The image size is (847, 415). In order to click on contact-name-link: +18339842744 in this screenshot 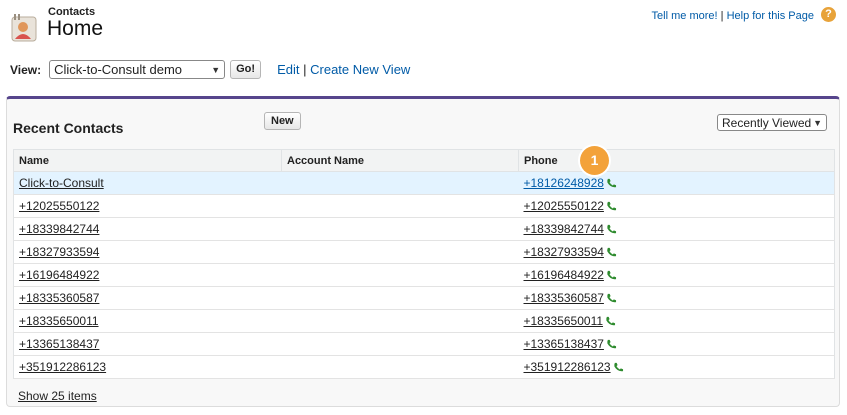, I will do `click(59, 229)`.